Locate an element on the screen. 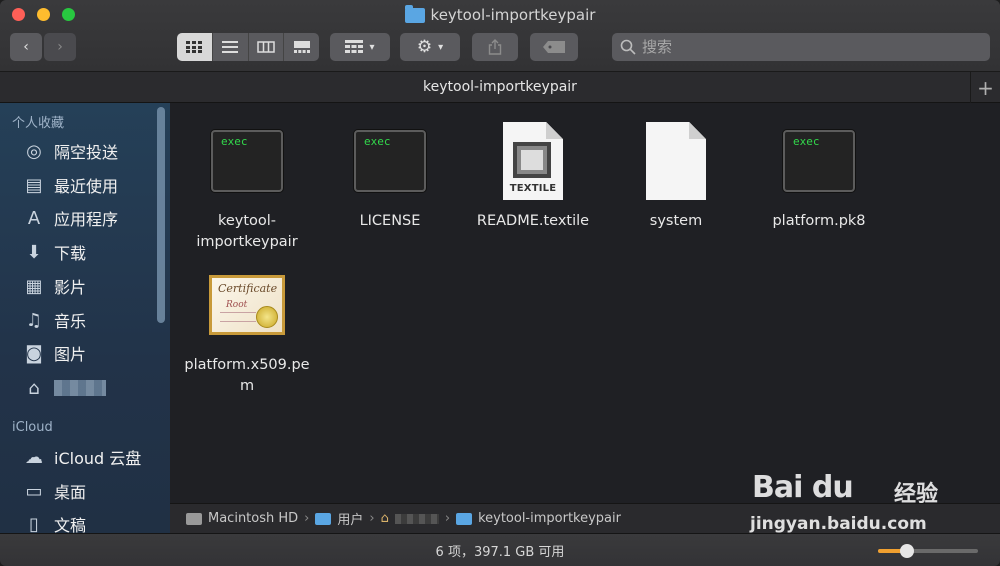 The image size is (1000, 566). file-name: LICENSE is located at coordinates (390, 221).